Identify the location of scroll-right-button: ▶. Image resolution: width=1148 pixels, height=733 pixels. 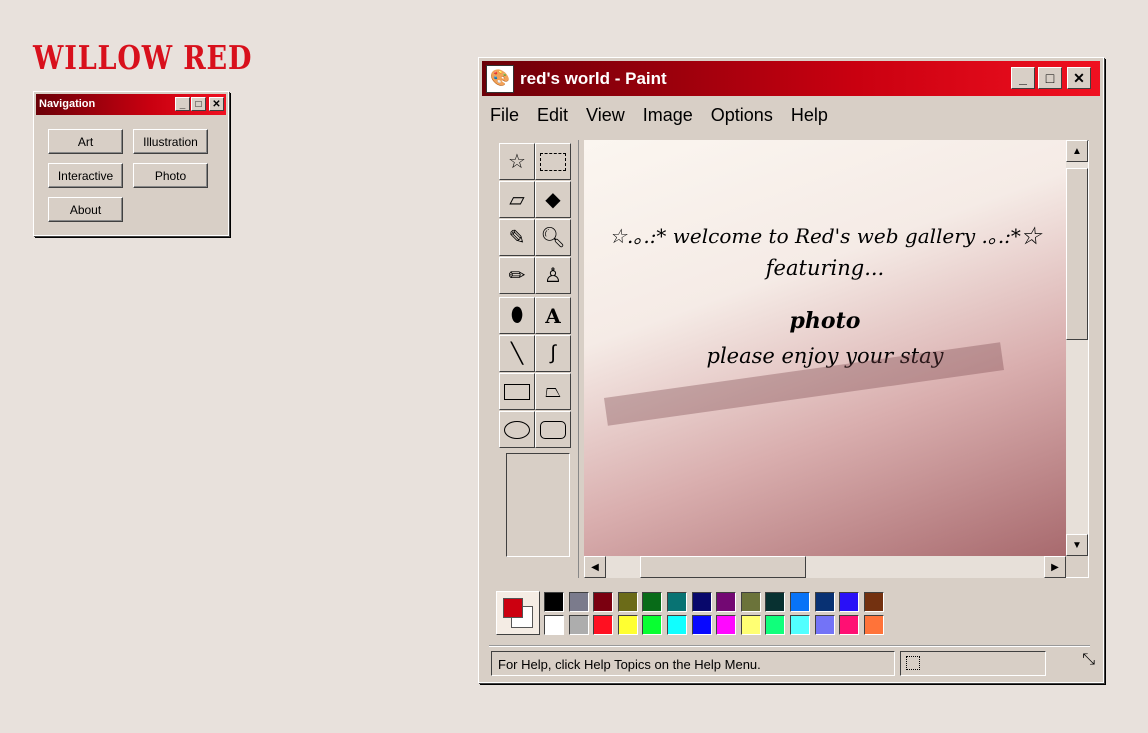
(1055, 567).